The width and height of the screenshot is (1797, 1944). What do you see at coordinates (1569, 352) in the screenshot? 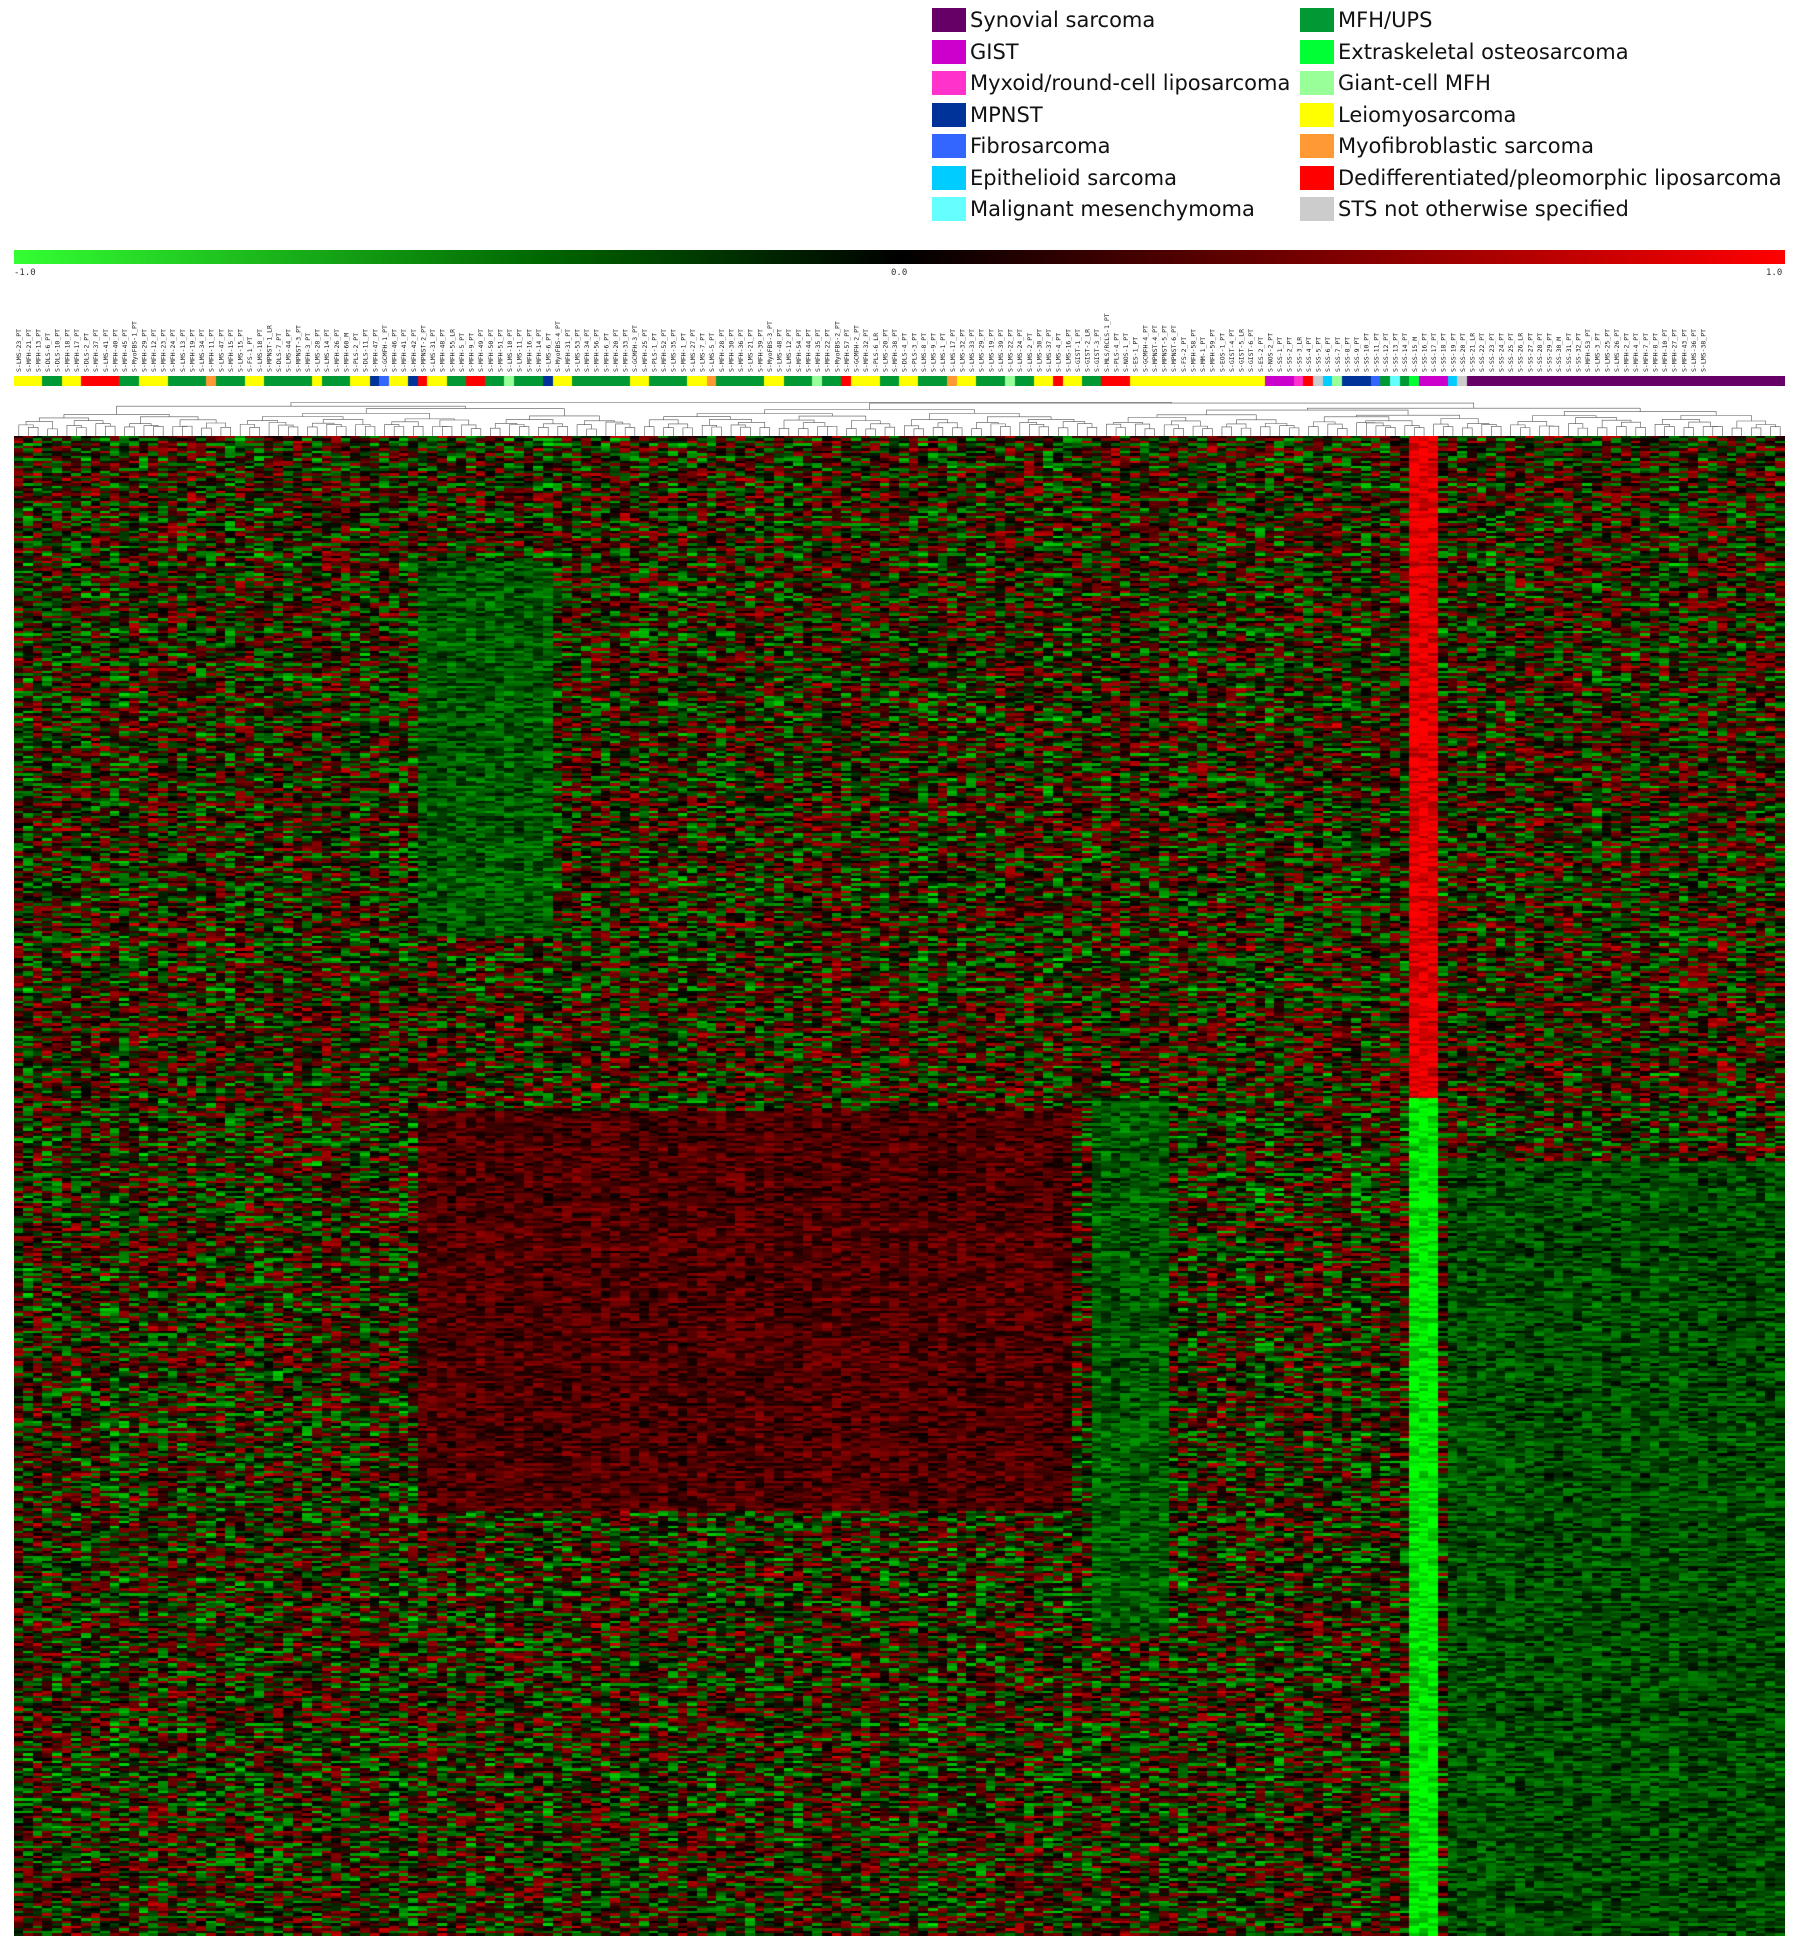
I see `sample-label: S-SS-31_PT` at bounding box center [1569, 352].